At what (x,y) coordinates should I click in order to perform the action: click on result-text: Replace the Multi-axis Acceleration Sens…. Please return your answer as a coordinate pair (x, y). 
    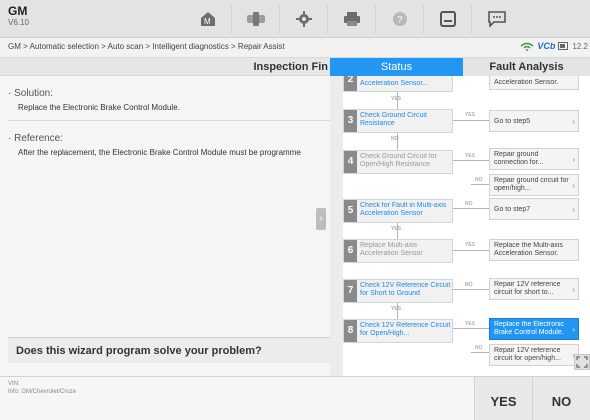
    Looking at the image, I should click on (528, 249).